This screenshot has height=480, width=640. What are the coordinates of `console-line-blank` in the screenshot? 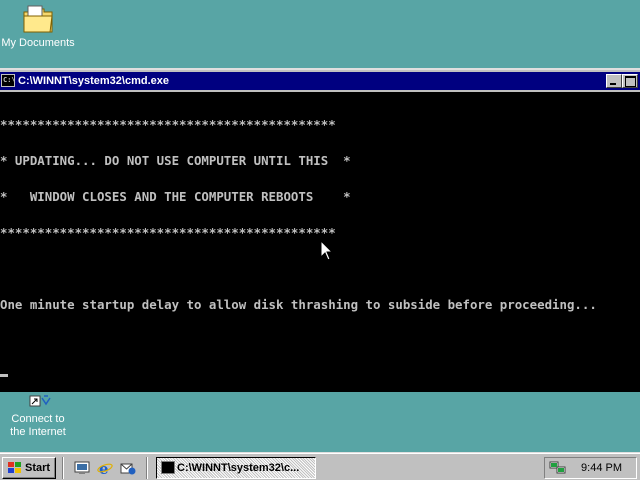 It's located at (320, 341).